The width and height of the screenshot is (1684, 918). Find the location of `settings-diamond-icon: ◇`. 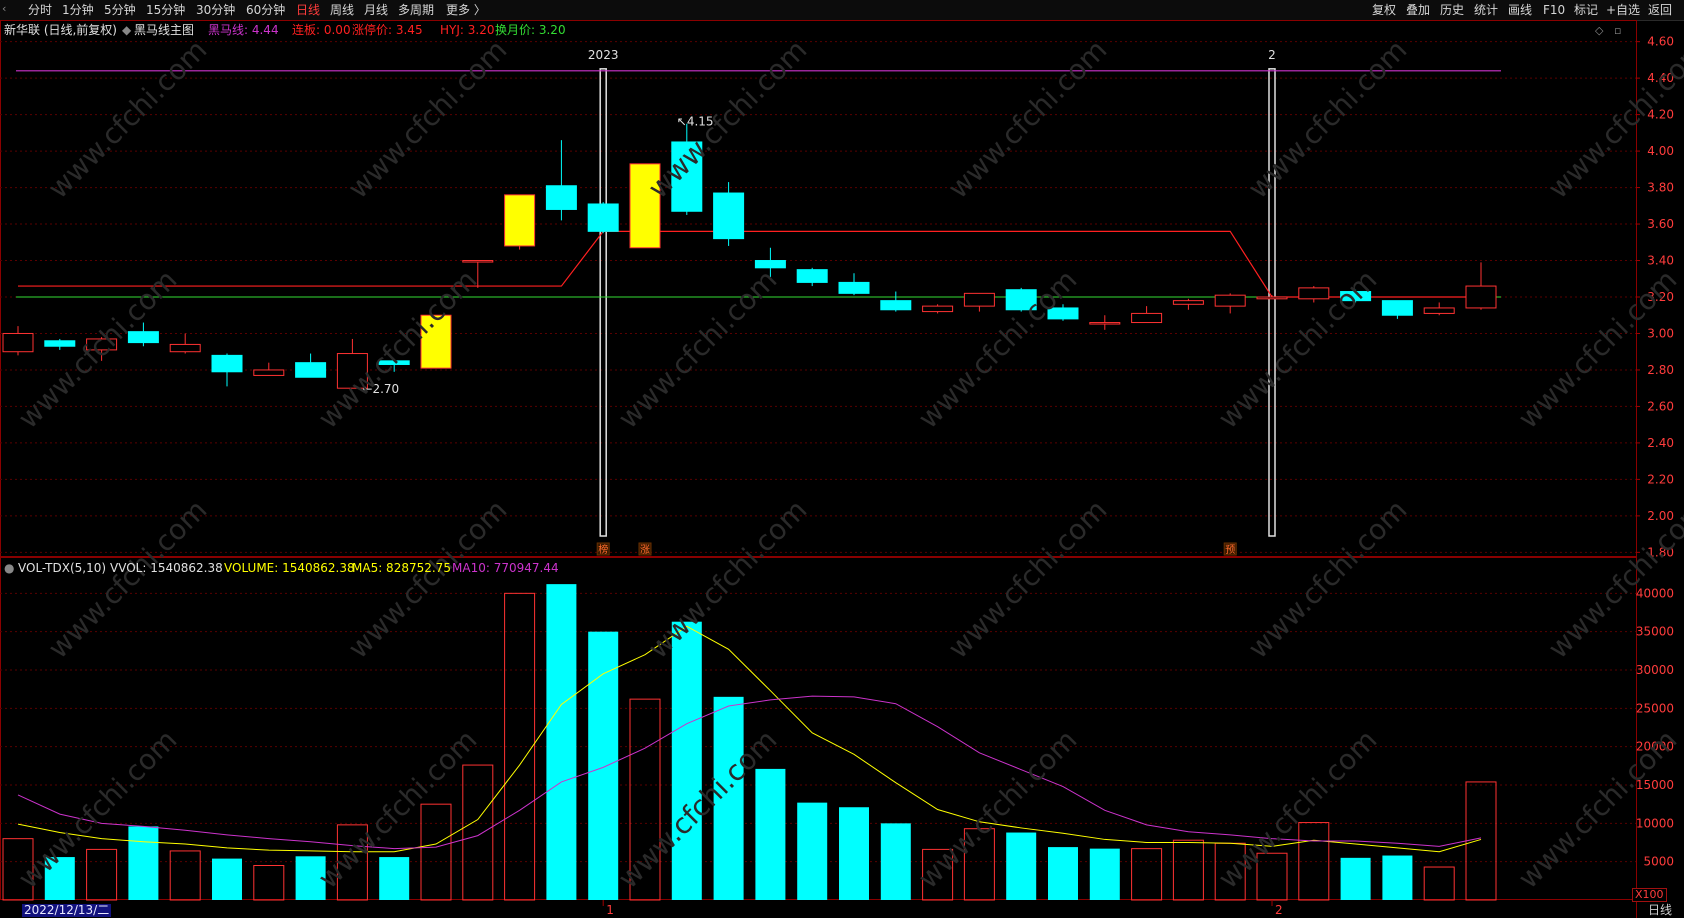

settings-diamond-icon: ◇ is located at coordinates (1601, 31).